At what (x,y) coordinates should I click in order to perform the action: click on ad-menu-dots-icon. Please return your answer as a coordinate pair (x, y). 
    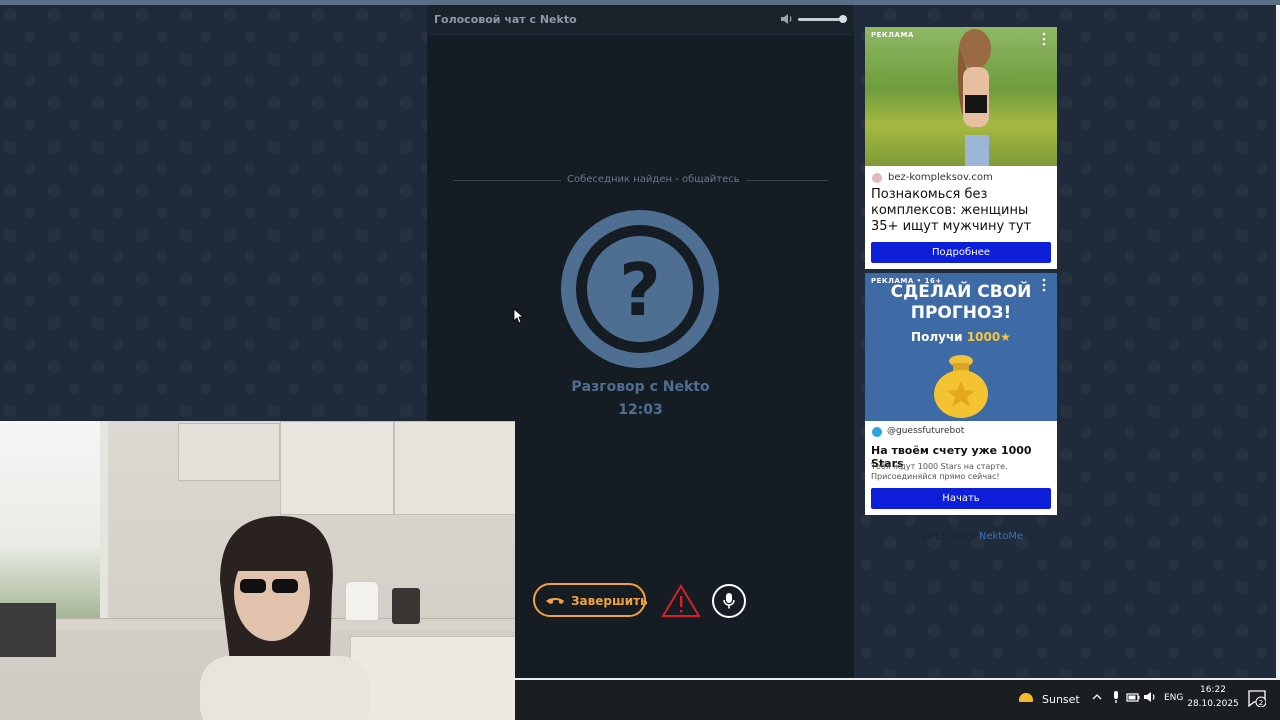
    Looking at the image, I should click on (1044, 39).